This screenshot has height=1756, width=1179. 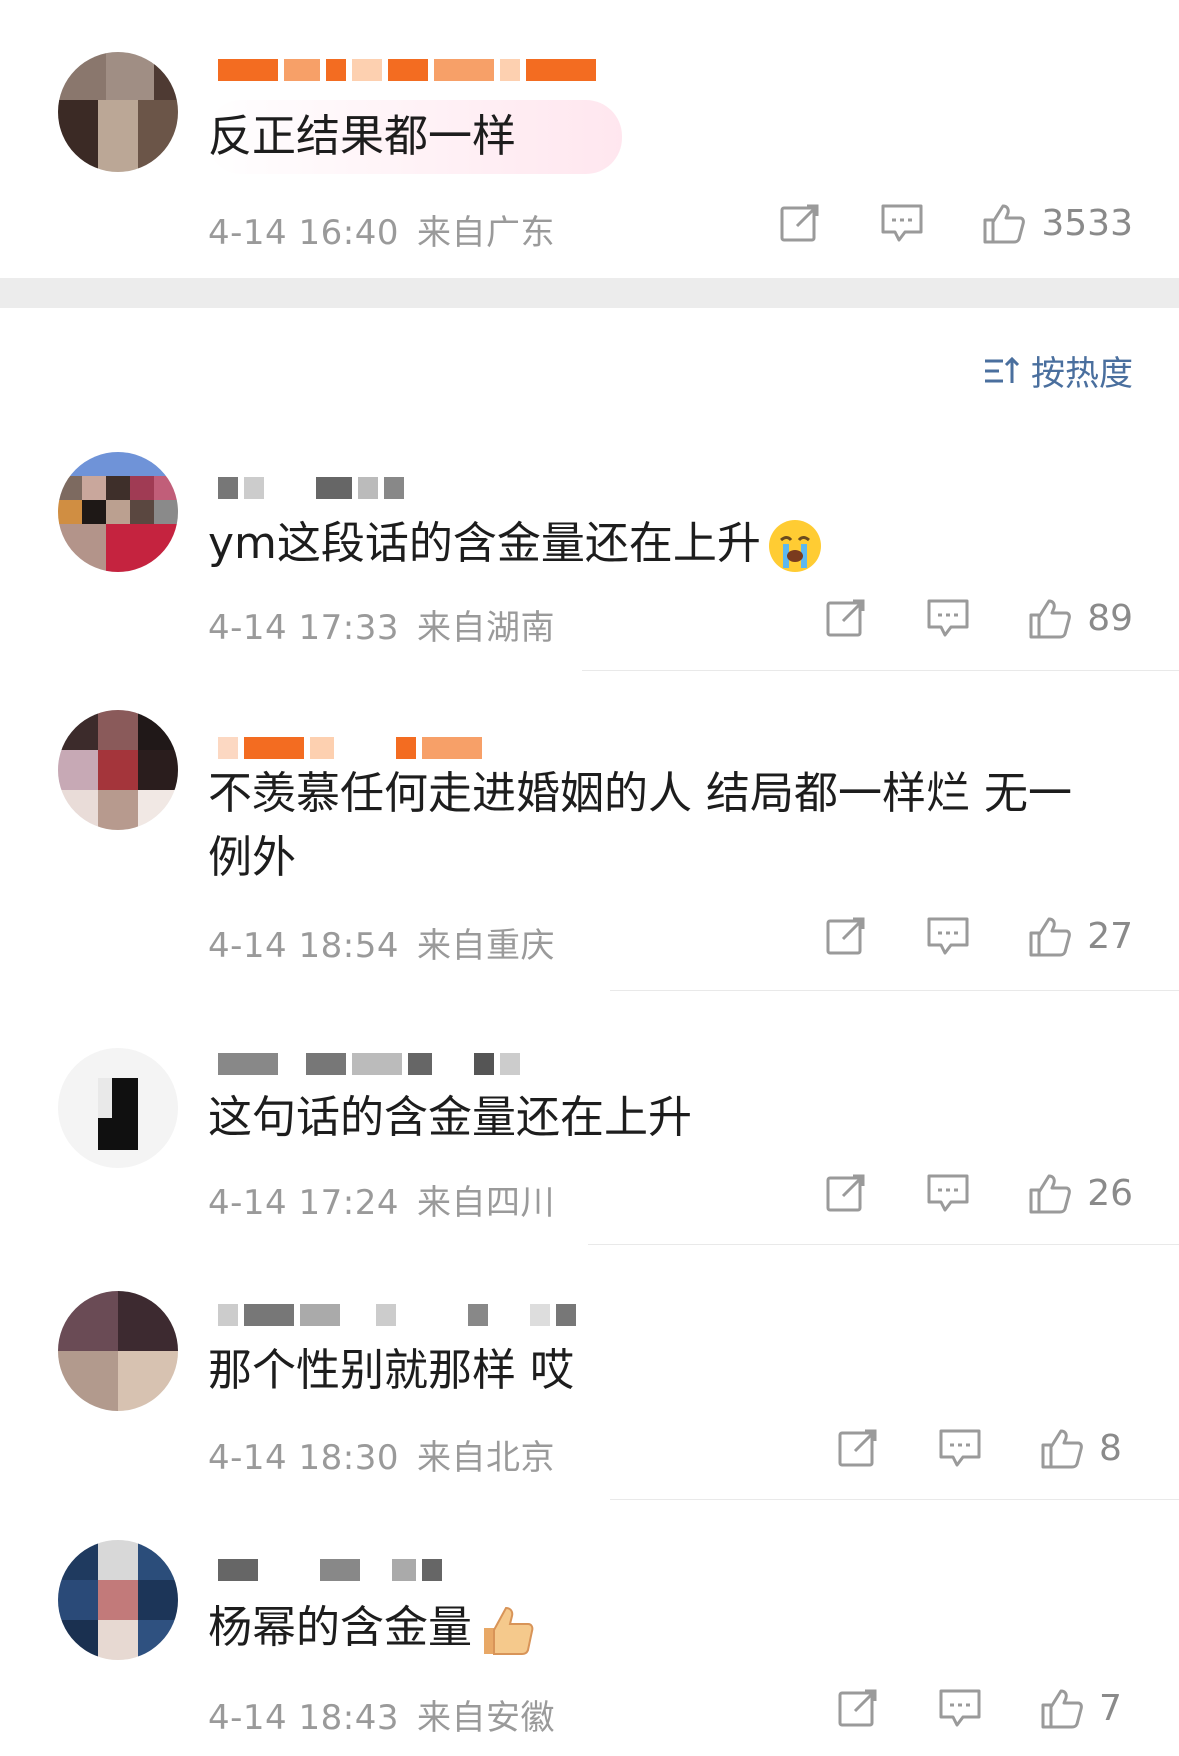 I want to click on comment-time: 4-14 18:54, so click(x=303, y=946).